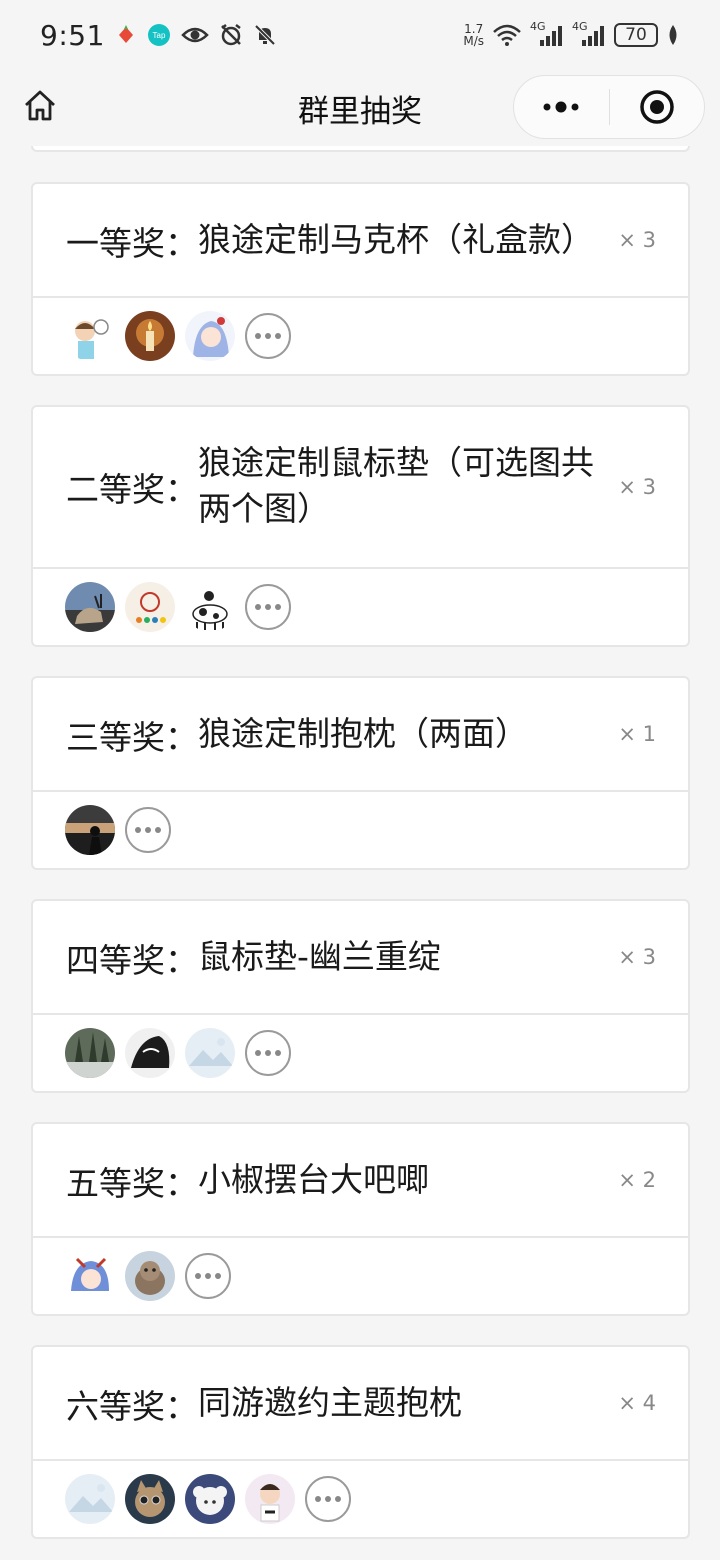 The image size is (720, 1560). Describe the element at coordinates (150, 1053) in the screenshot. I see `avatar-monochrome` at that location.